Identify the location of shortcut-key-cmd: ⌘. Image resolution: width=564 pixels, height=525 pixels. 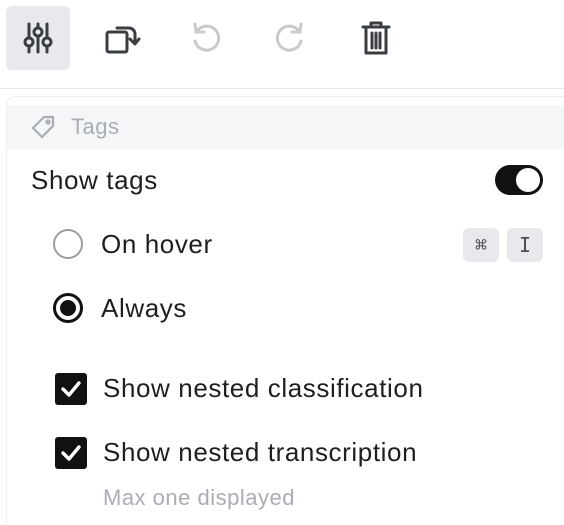
(481, 245).